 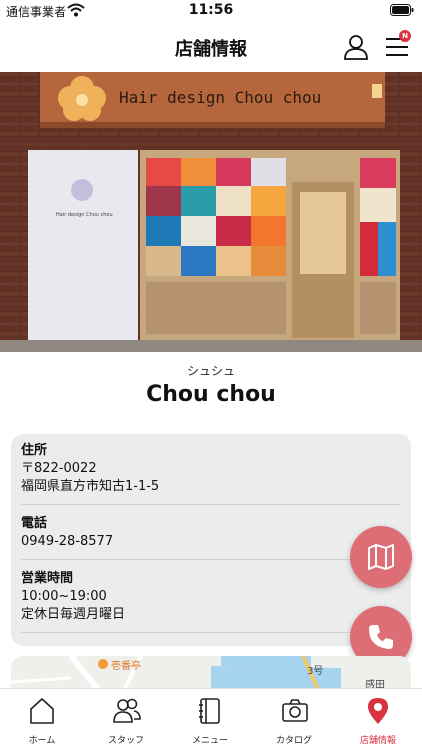 I want to click on camera-icon, so click(x=295, y=710).